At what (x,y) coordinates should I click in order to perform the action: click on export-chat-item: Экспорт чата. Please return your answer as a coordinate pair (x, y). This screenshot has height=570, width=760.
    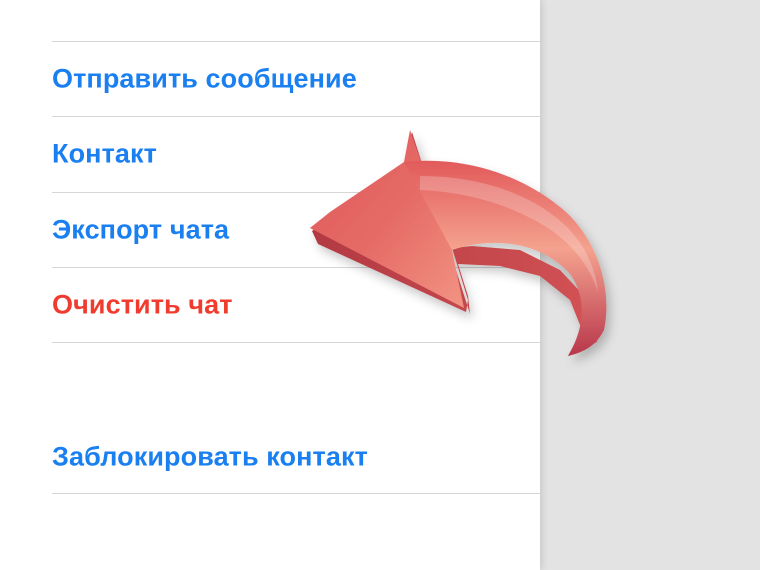
    Looking at the image, I should click on (270, 230).